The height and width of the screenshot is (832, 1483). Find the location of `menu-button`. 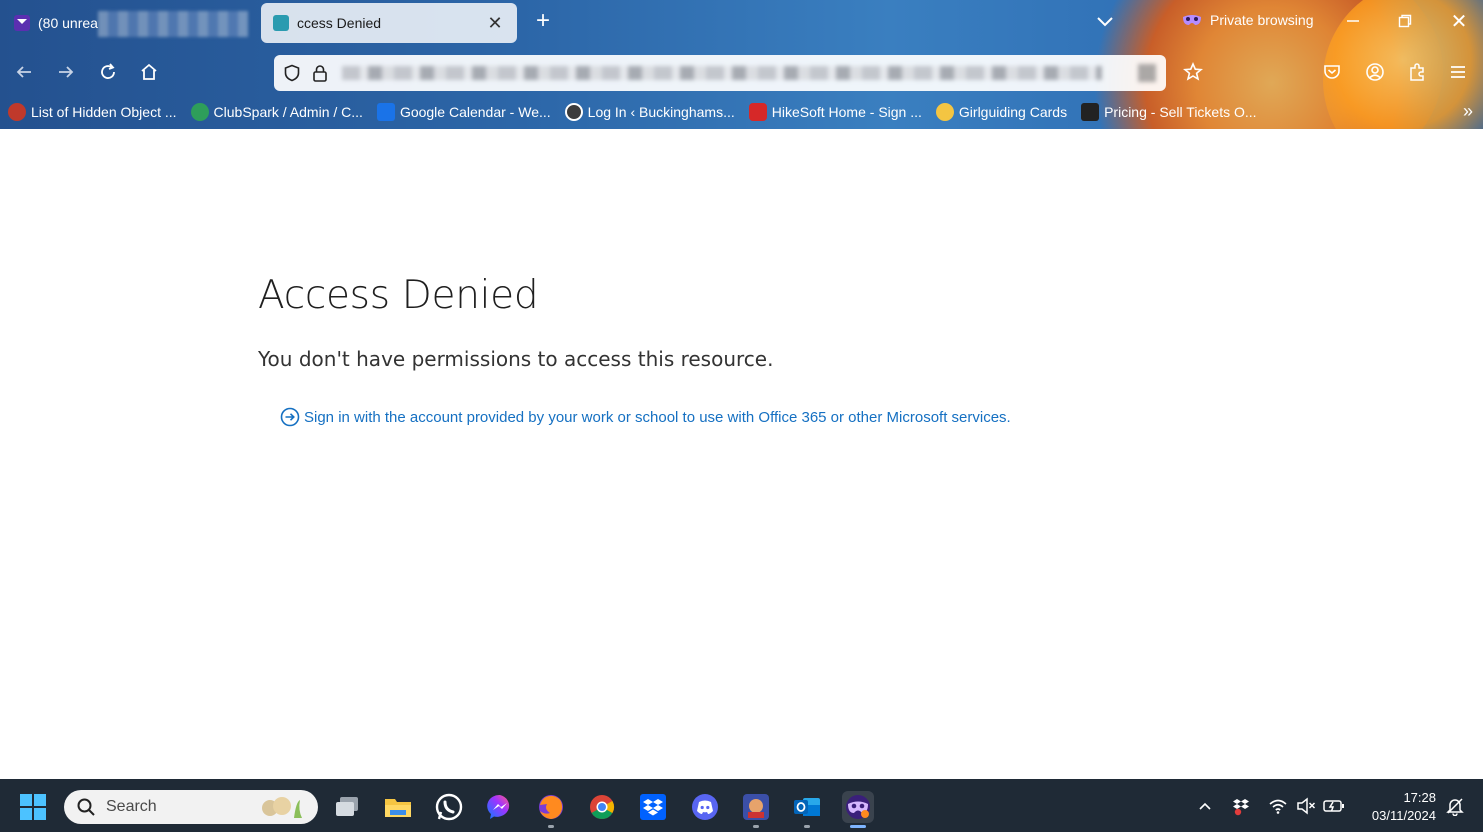

menu-button is located at coordinates (1458, 72).